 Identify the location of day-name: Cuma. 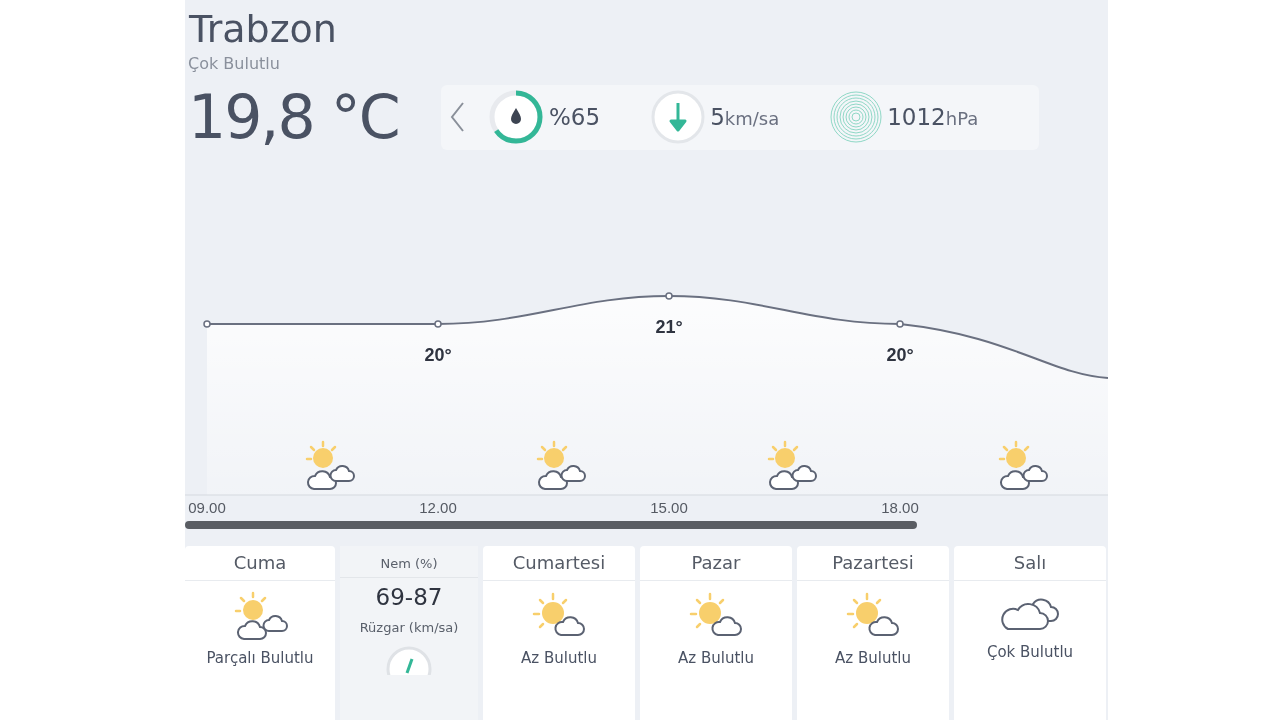
(260, 563).